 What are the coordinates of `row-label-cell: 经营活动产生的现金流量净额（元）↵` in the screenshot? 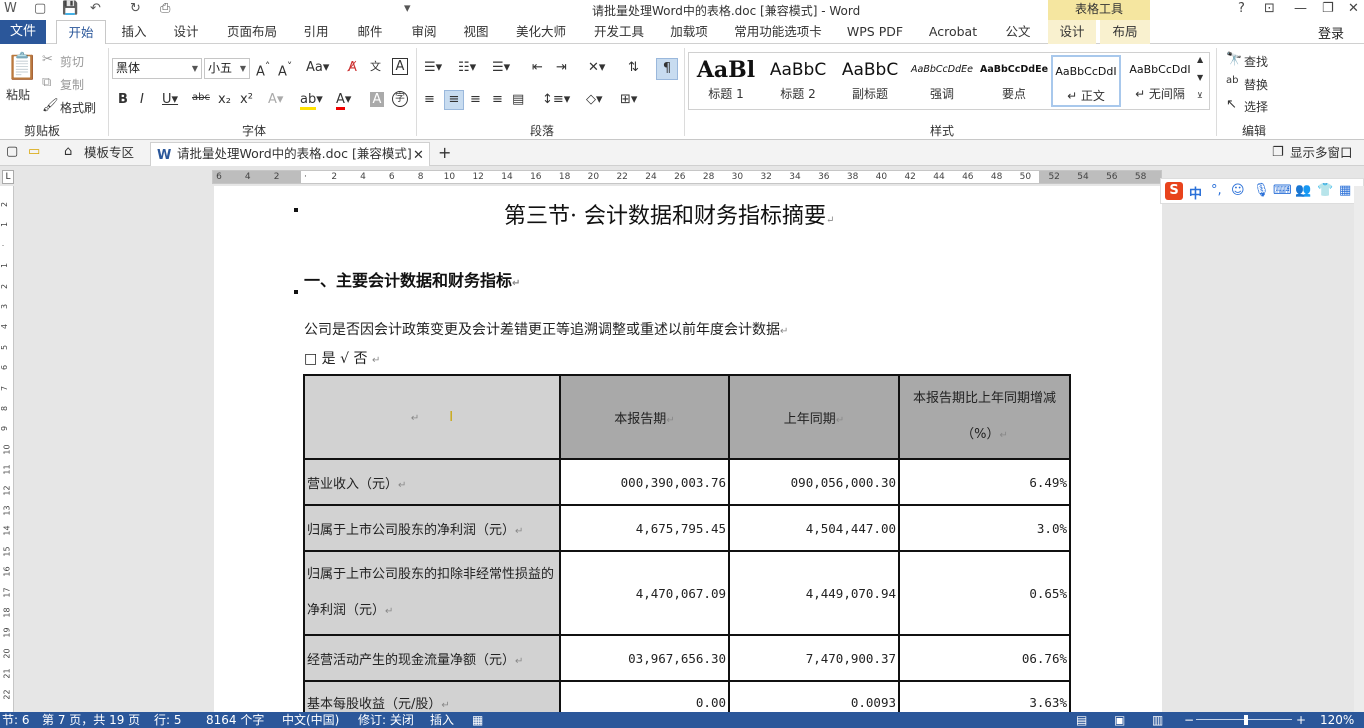 It's located at (432, 658).